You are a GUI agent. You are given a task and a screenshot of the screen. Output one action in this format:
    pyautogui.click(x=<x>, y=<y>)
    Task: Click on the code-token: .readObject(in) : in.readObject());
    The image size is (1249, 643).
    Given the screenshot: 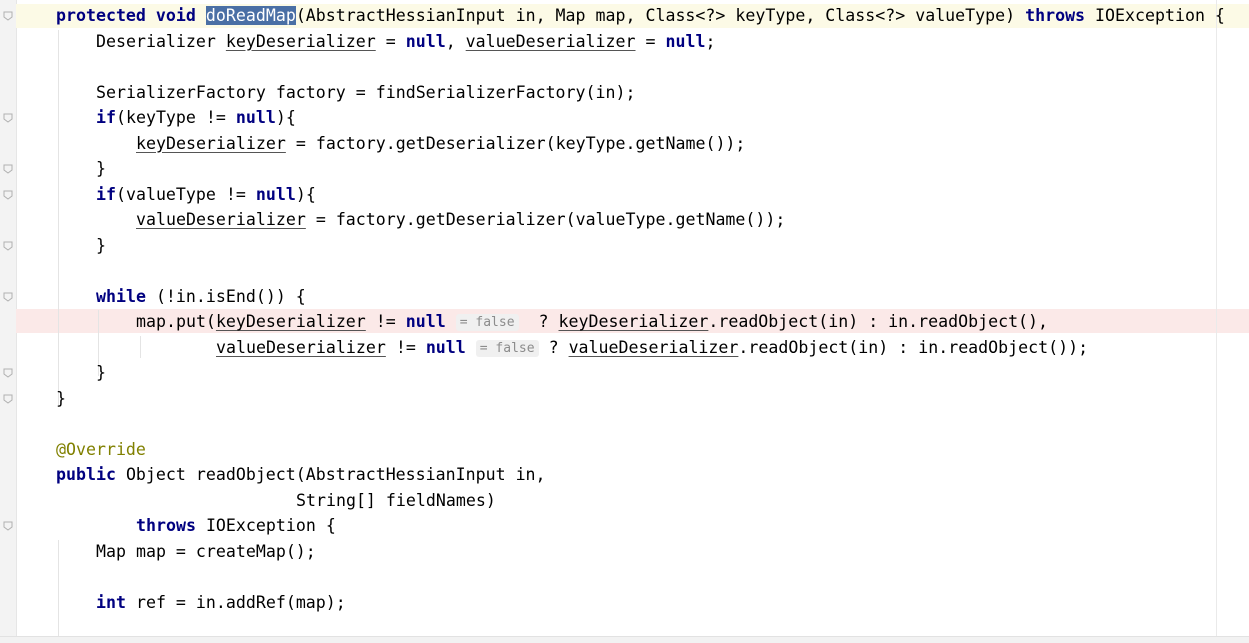 What is the action you would take?
    pyautogui.click(x=913, y=347)
    